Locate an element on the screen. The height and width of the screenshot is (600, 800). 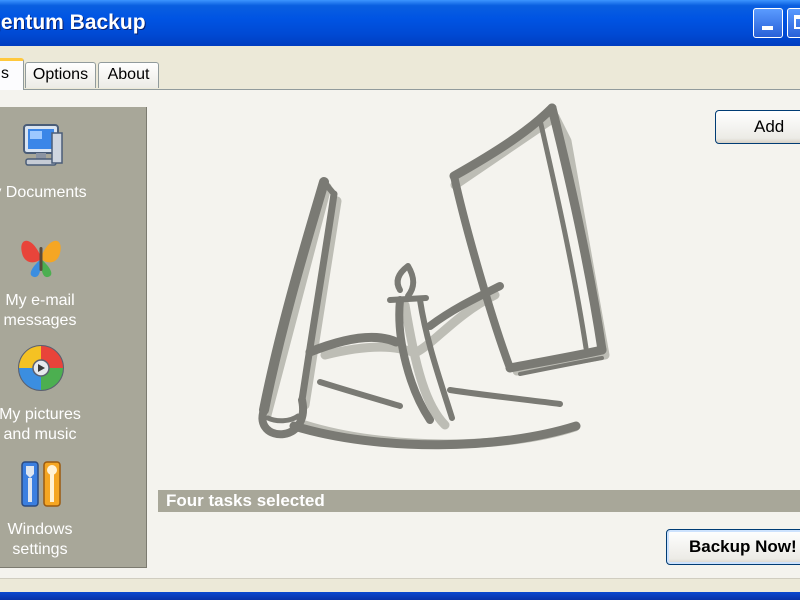
sidebar-item-pictures-music: My pictures and music is located at coordinates (73, 396).